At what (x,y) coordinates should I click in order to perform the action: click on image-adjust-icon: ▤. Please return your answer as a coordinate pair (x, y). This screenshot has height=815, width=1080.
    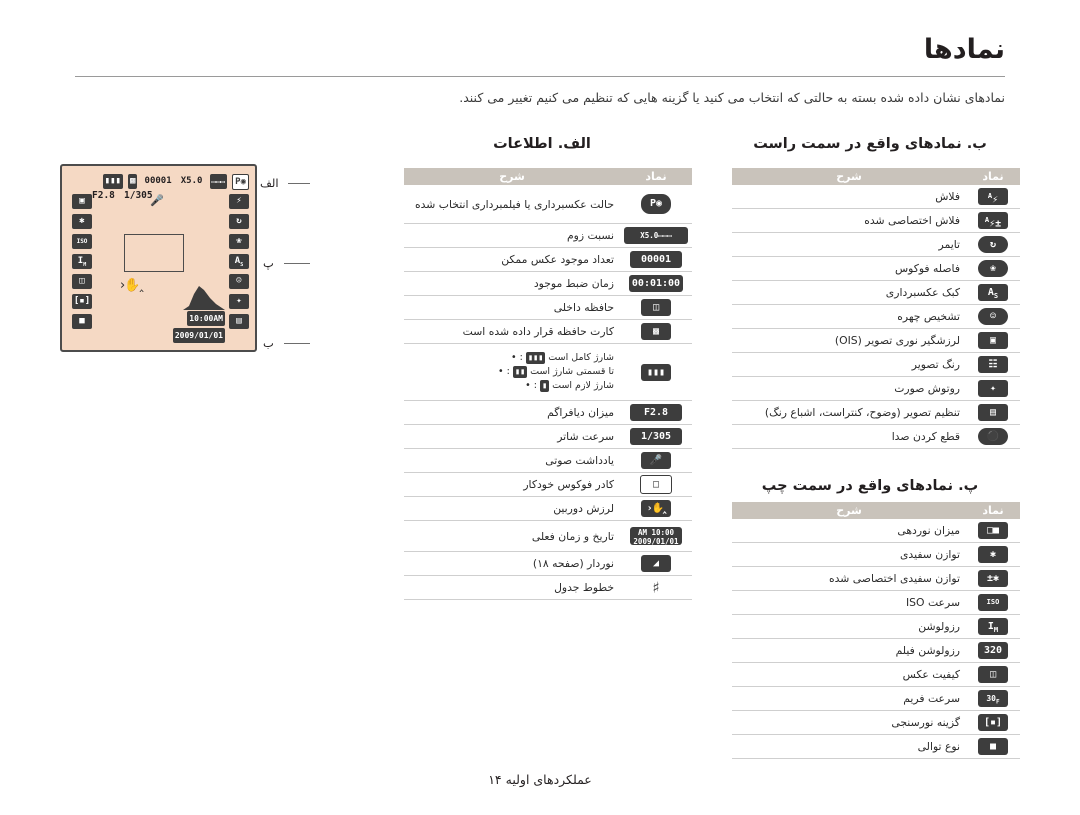
    Looking at the image, I should click on (239, 321).